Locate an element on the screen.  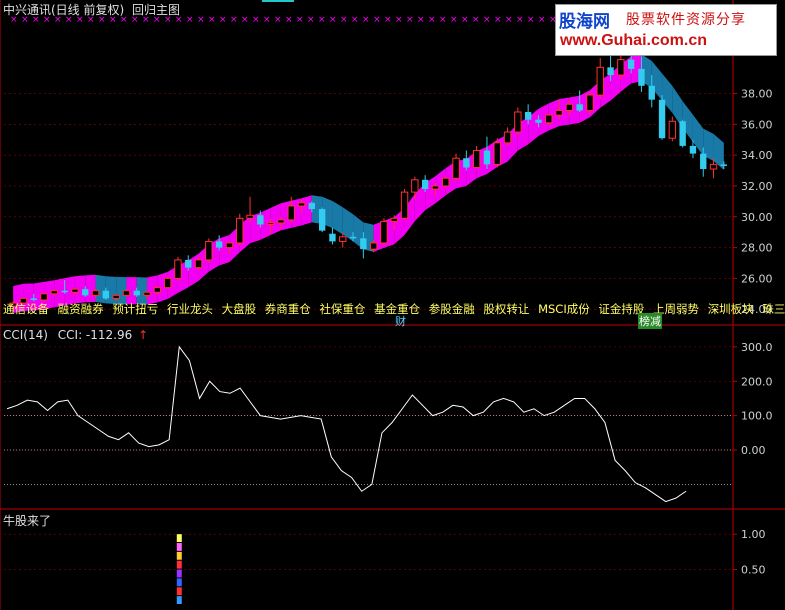
cci-tick-label: 300.0 is located at coordinates (757, 347).